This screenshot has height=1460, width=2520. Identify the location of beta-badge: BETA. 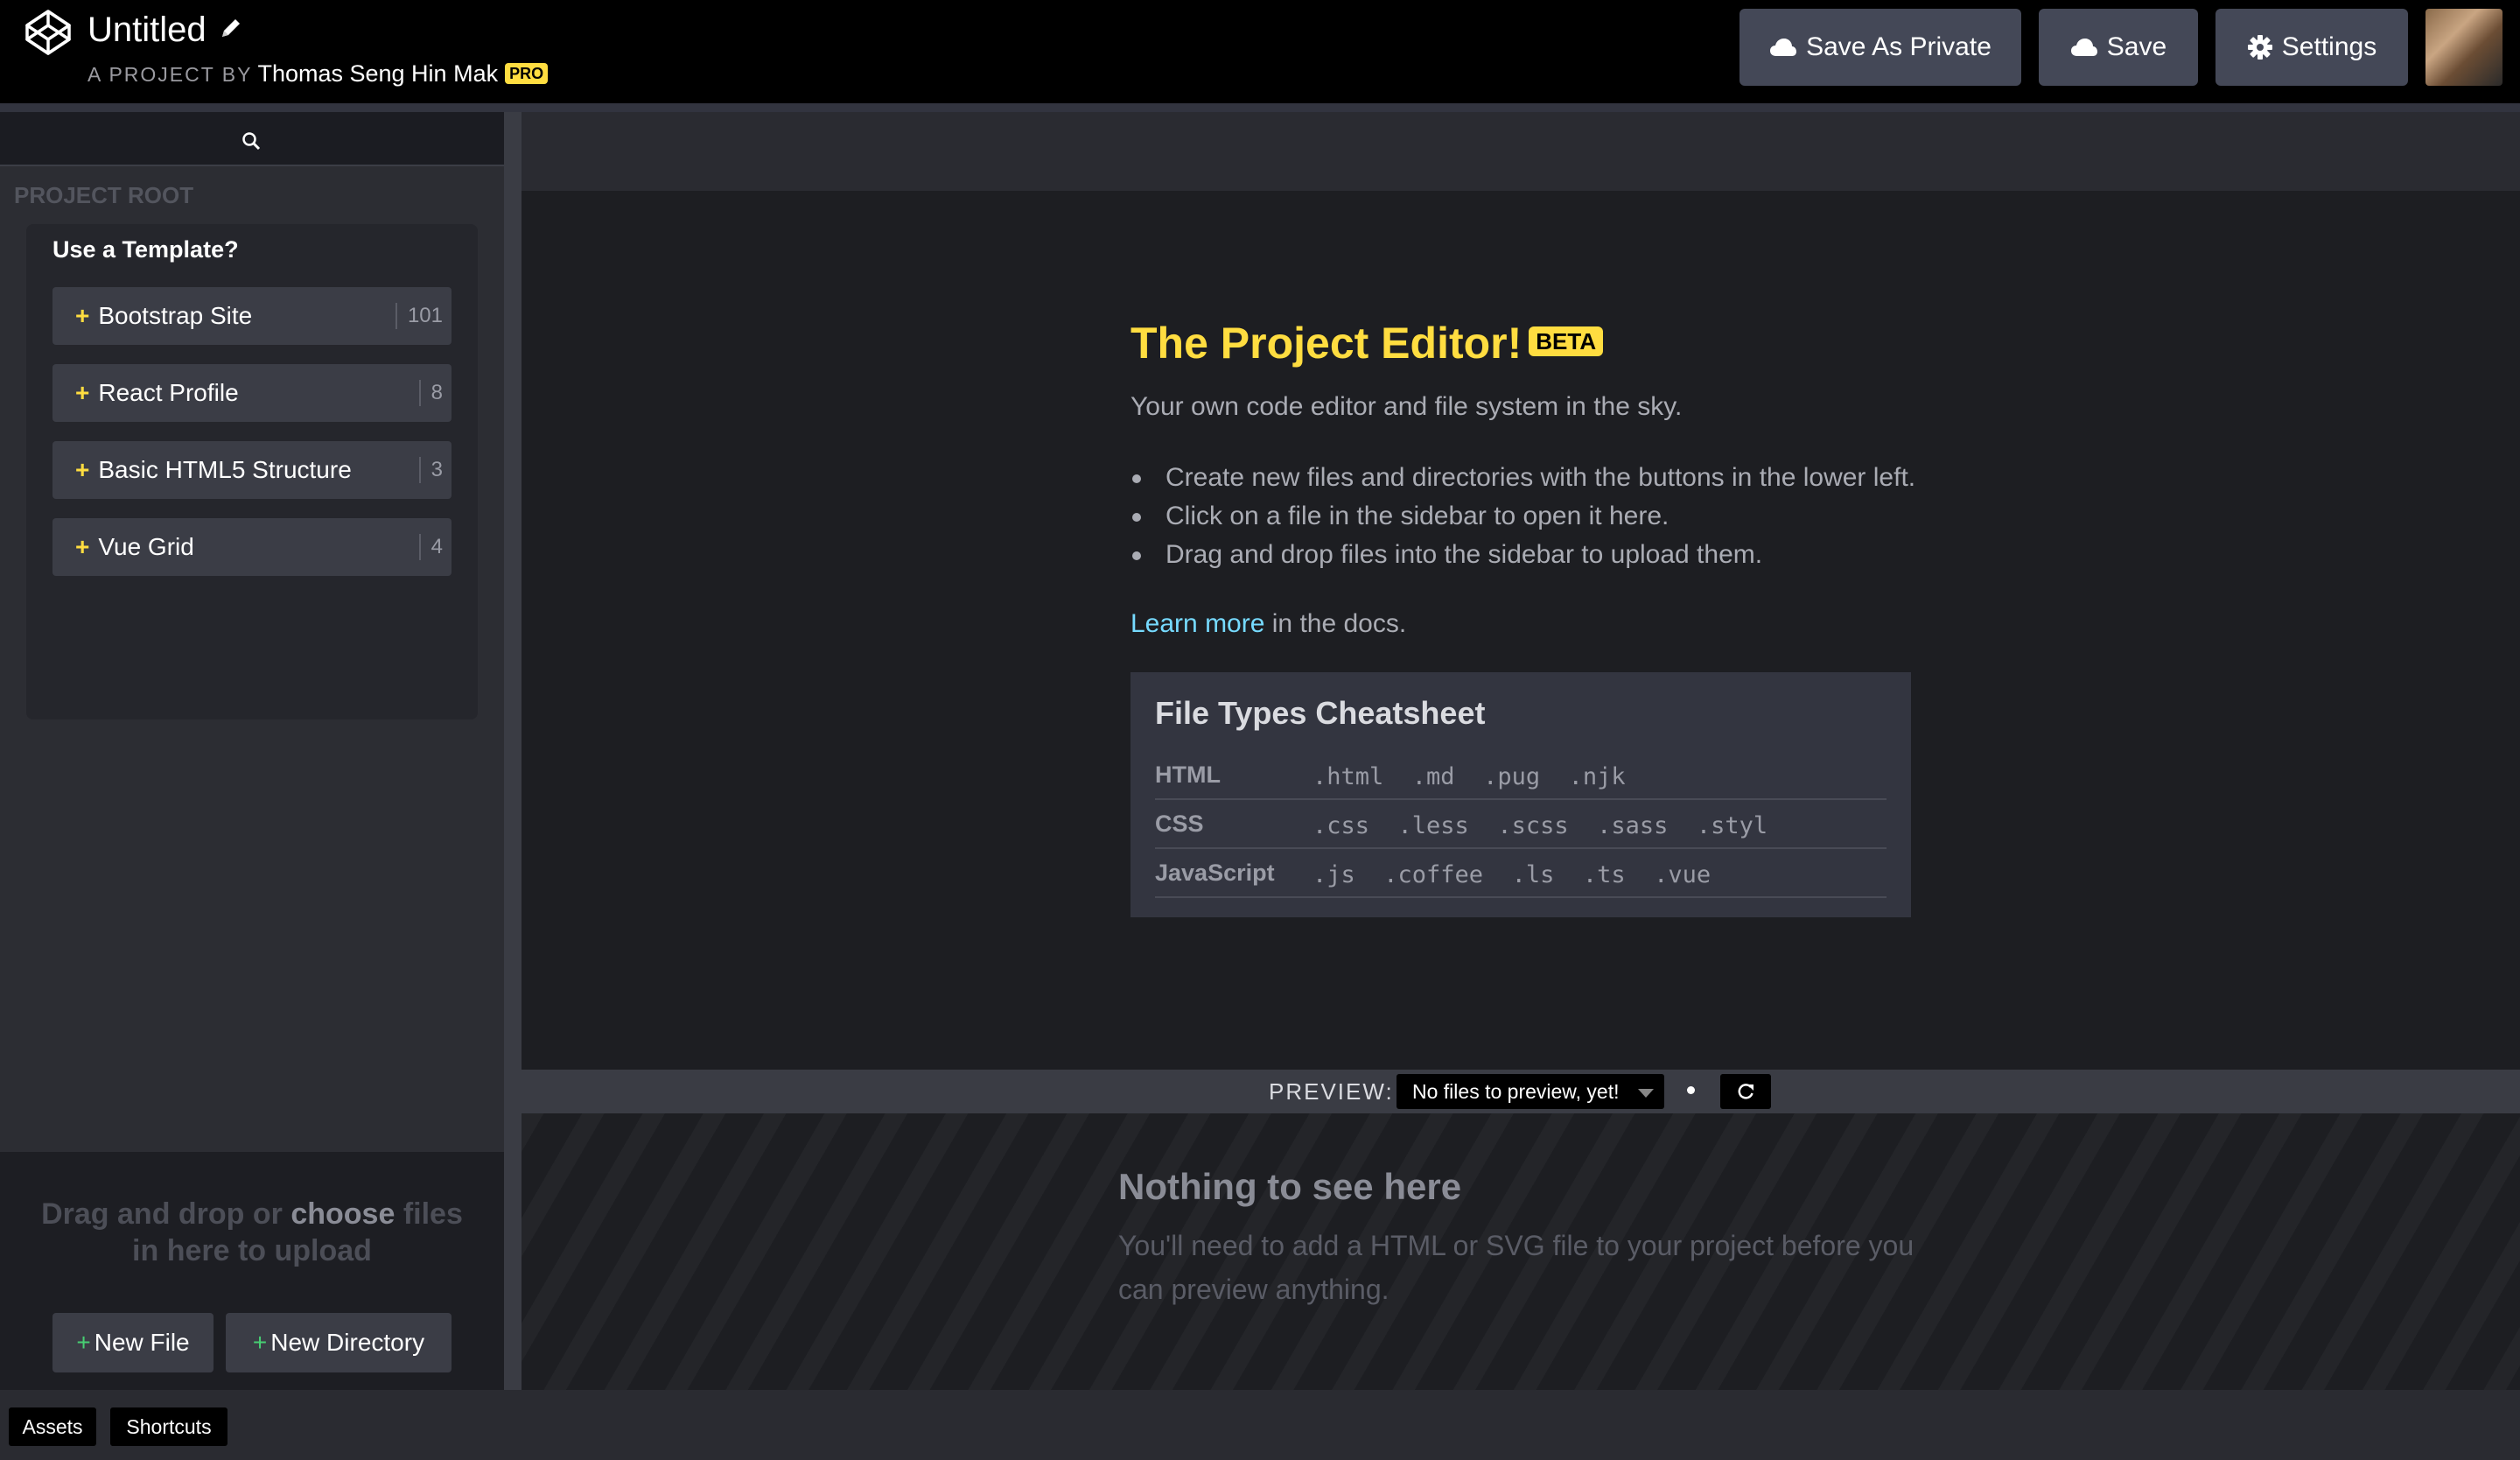
(1566, 341).